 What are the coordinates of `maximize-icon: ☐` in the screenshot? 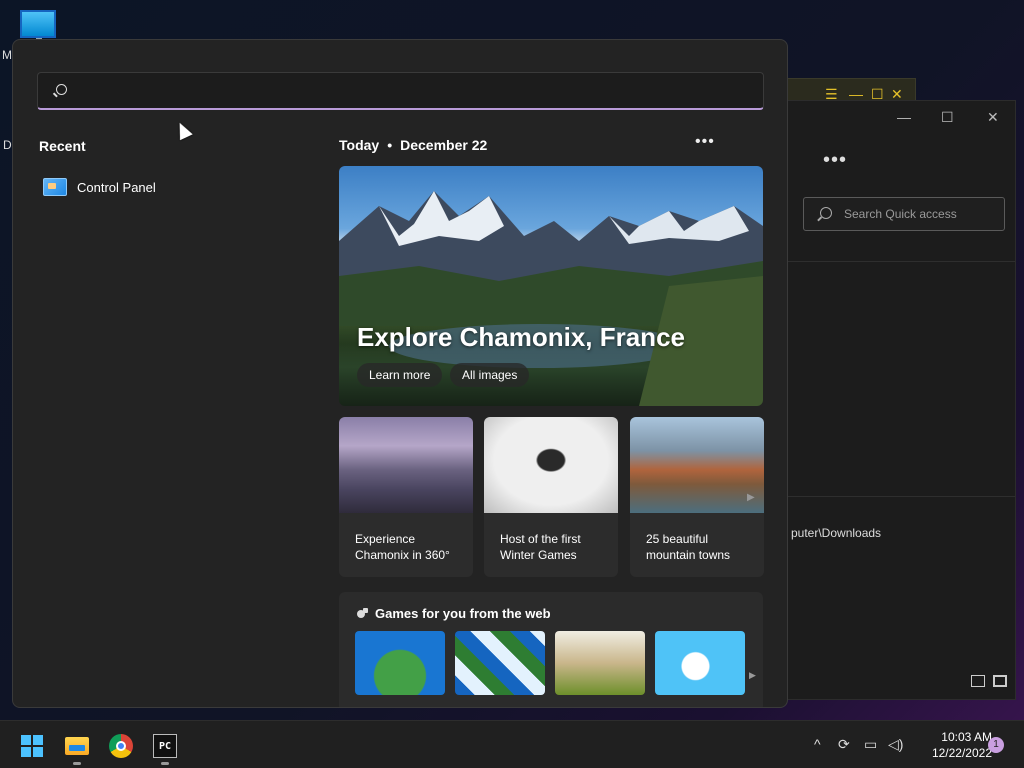 It's located at (877, 94).